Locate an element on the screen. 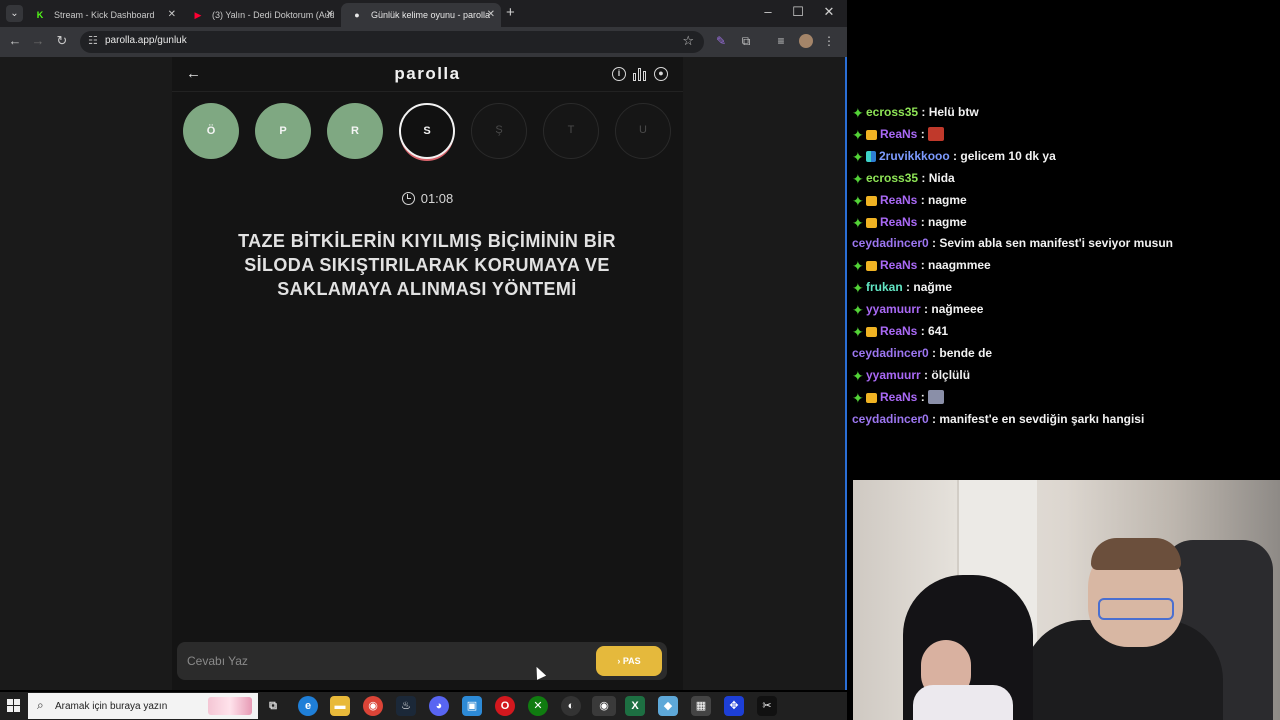  file-explorer-icon: ▬ is located at coordinates (340, 706).